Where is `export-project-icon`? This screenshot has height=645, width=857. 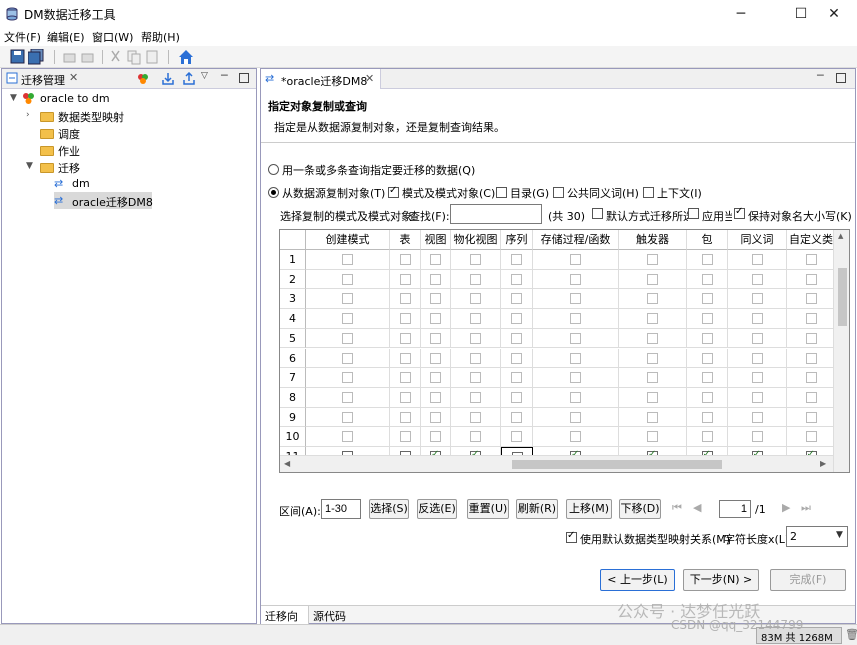 export-project-icon is located at coordinates (189, 78).